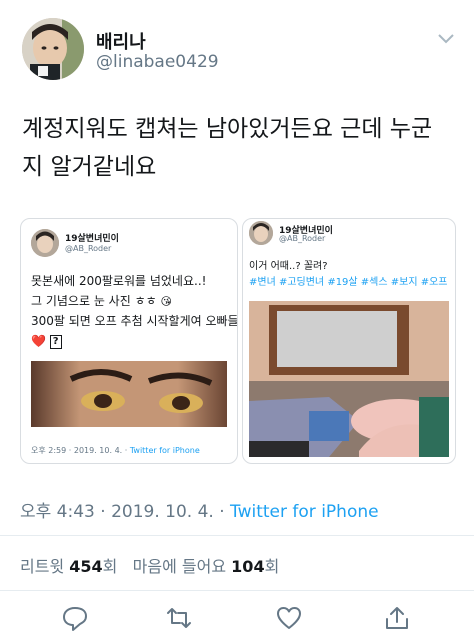 The height and width of the screenshot is (642, 474). Describe the element at coordinates (227, 148) in the screenshot. I see `tweet-text: 계정지워도 캡쳐는 남아있거든요 근데 누군지 알거같네요` at that location.